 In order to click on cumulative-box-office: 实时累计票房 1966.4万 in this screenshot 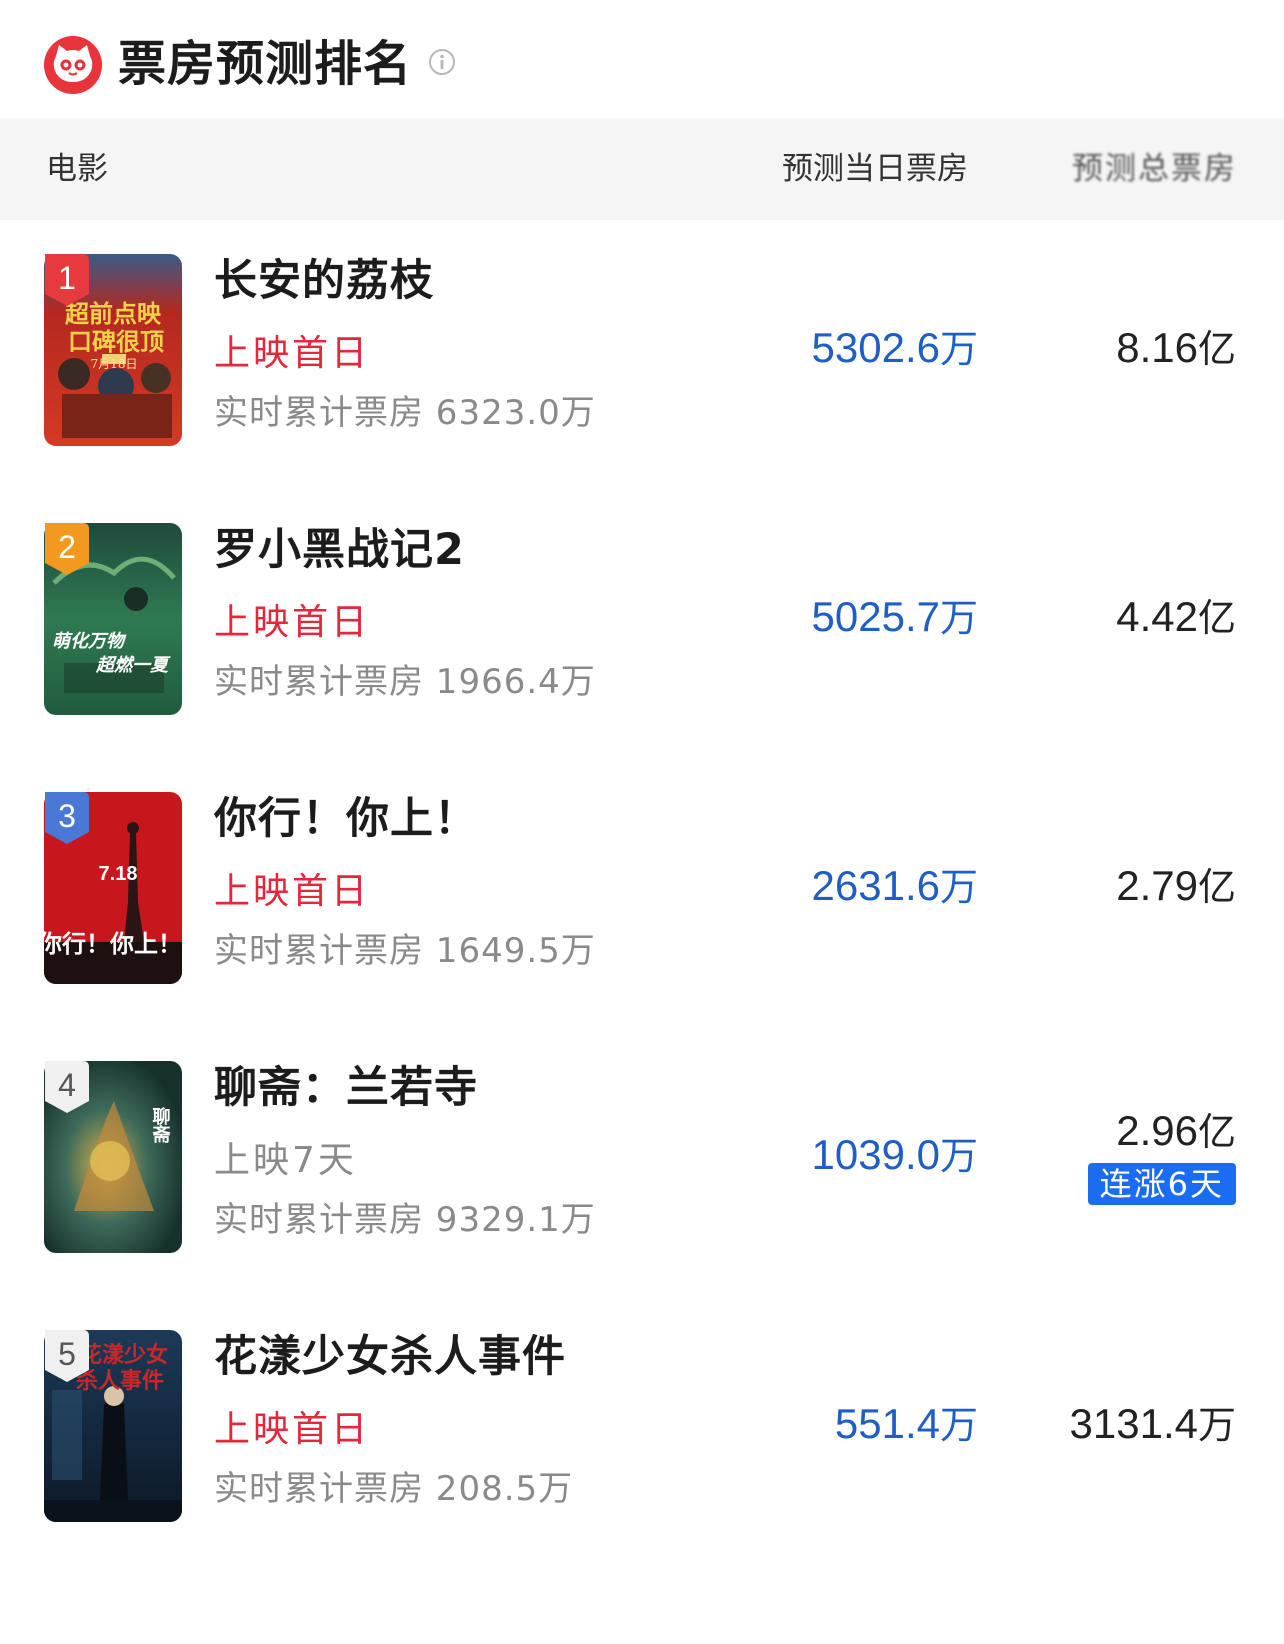, I will do `click(405, 682)`.